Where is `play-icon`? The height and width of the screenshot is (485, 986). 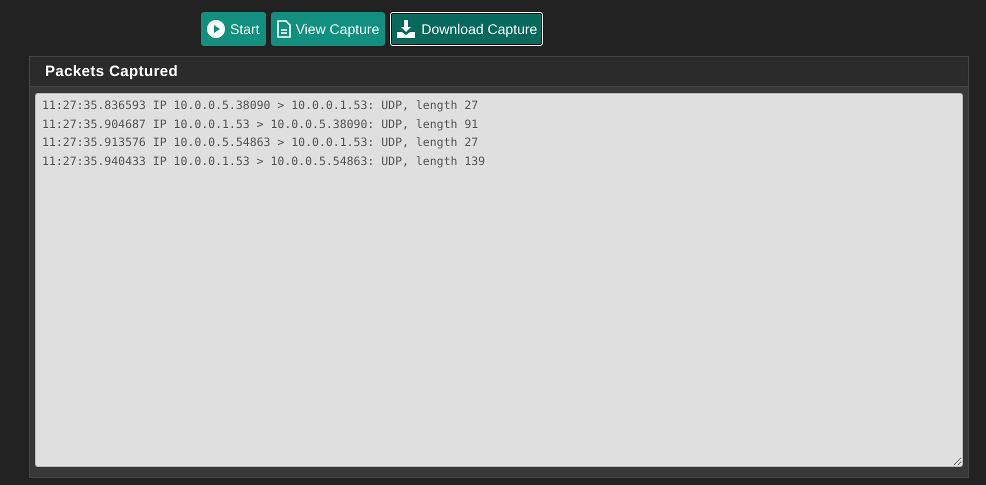 play-icon is located at coordinates (216, 29).